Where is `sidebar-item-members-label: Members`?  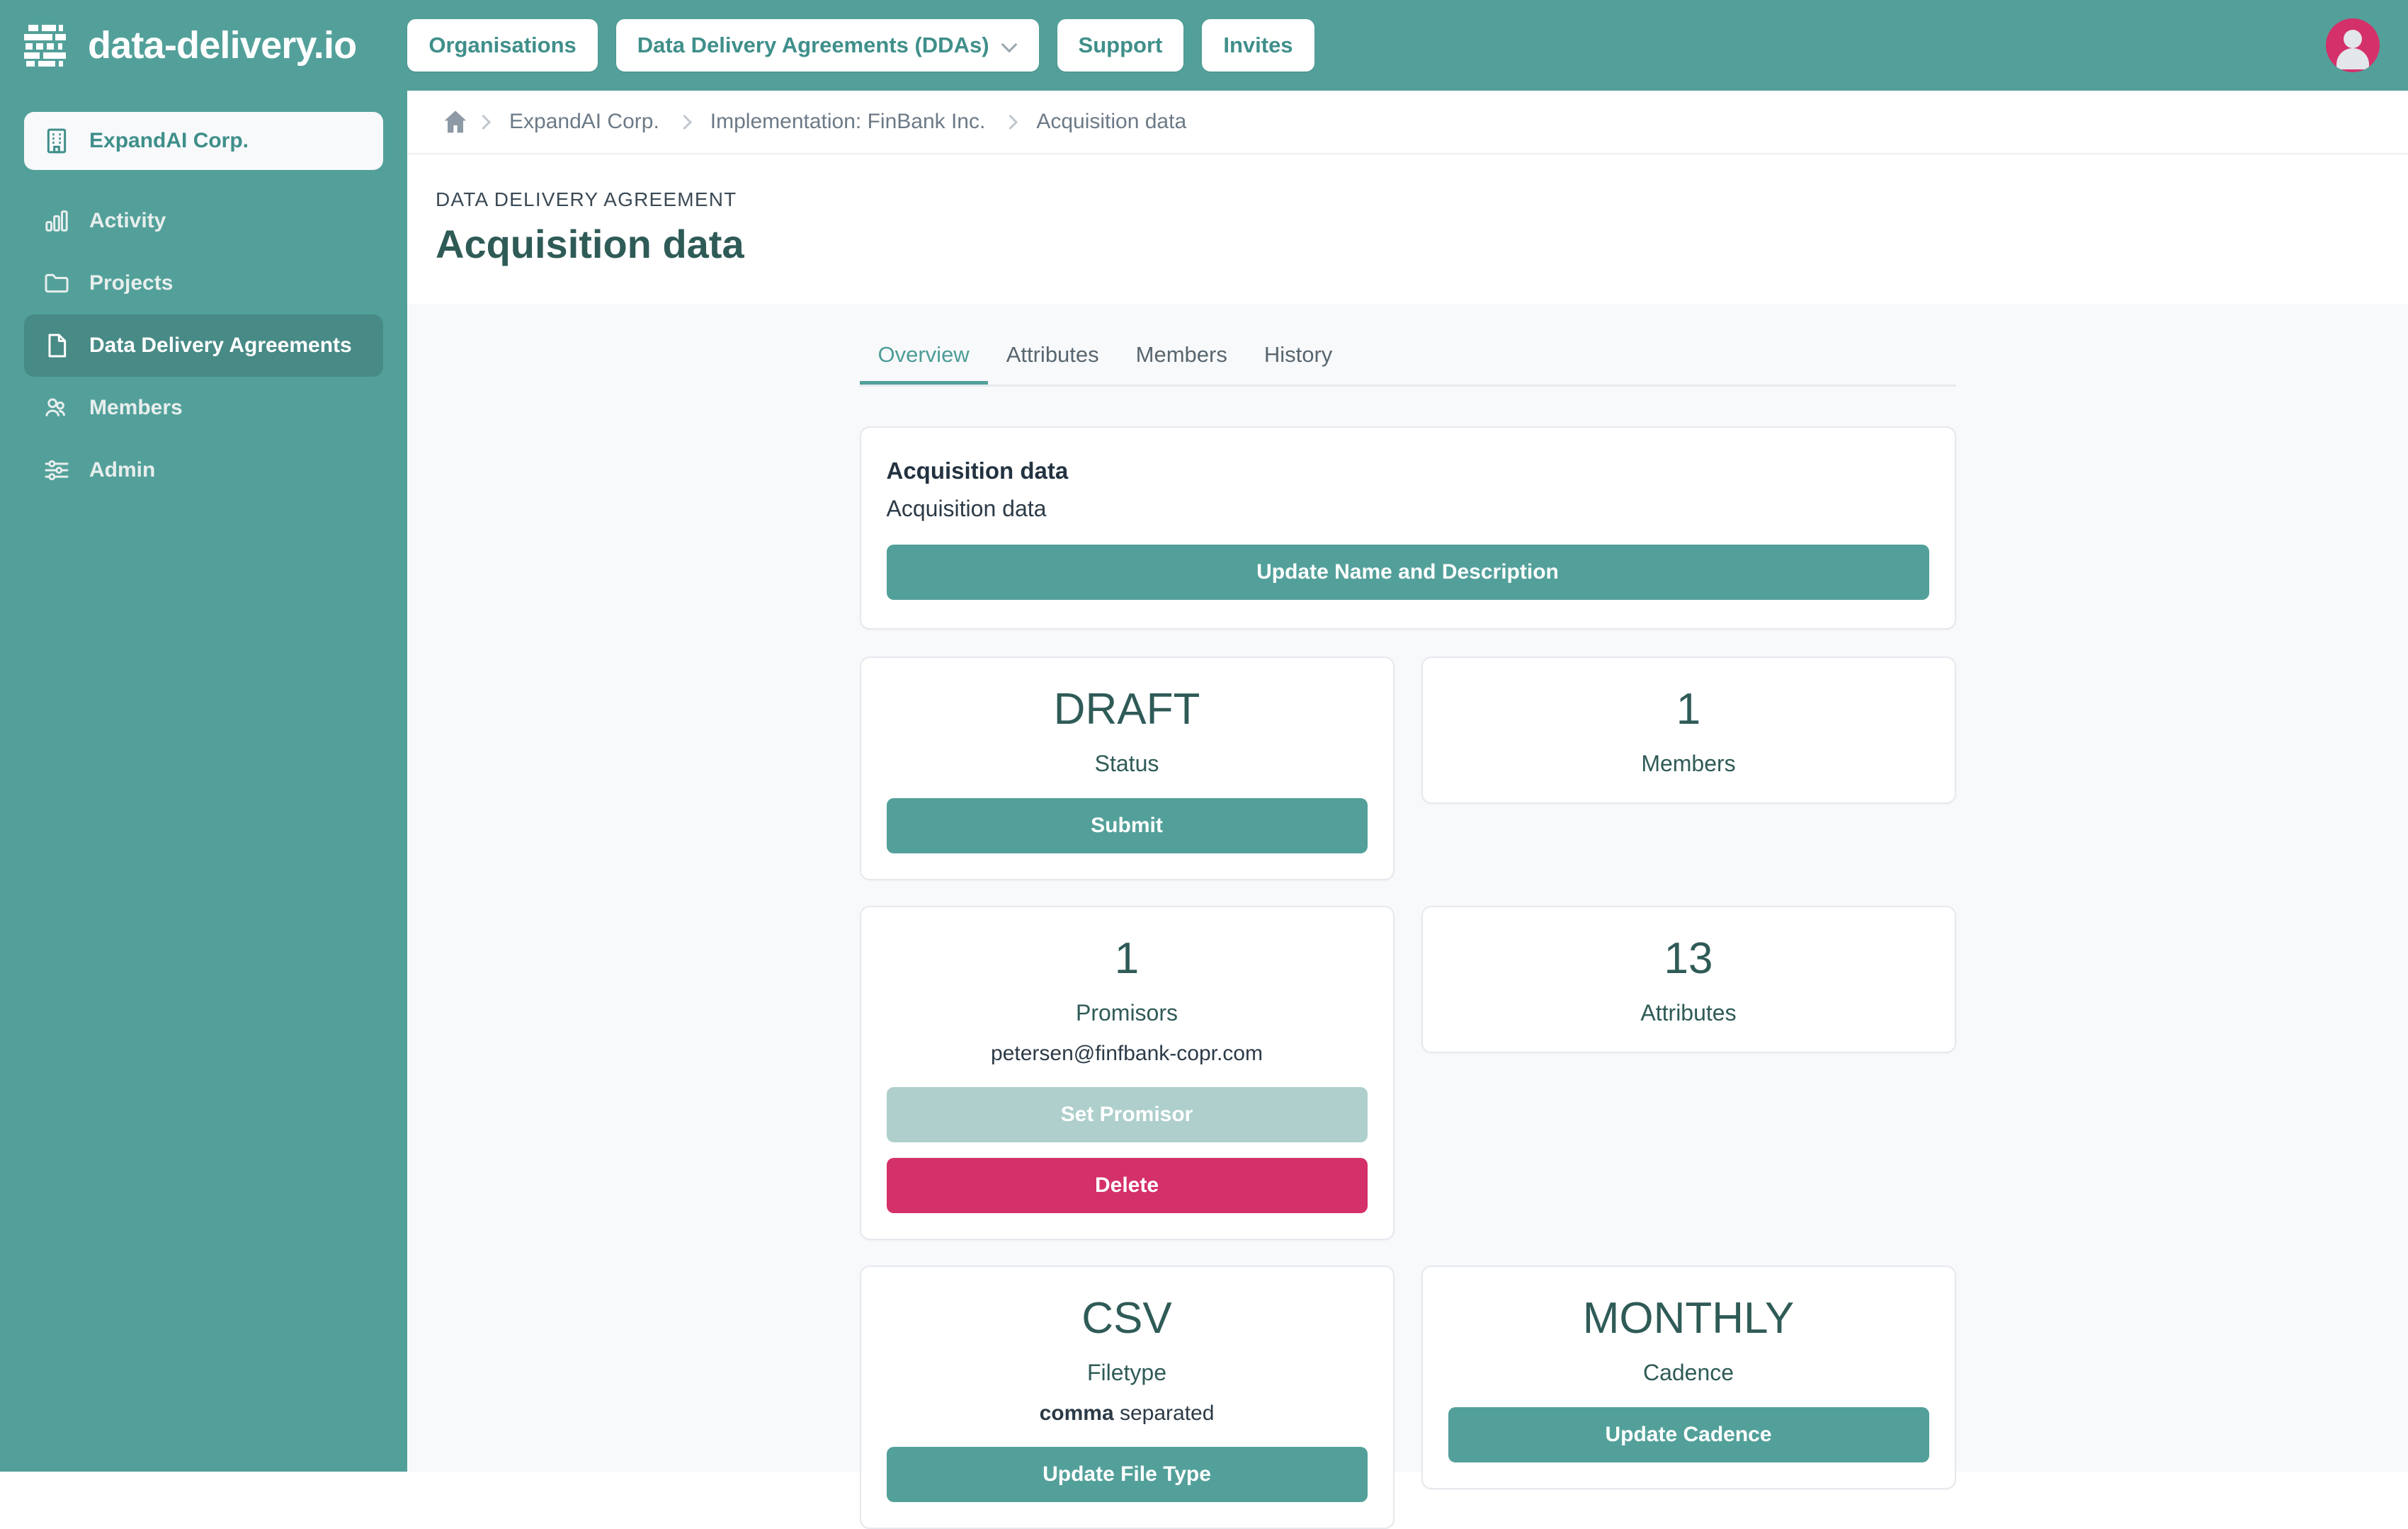 sidebar-item-members-label: Members is located at coordinates (136, 407).